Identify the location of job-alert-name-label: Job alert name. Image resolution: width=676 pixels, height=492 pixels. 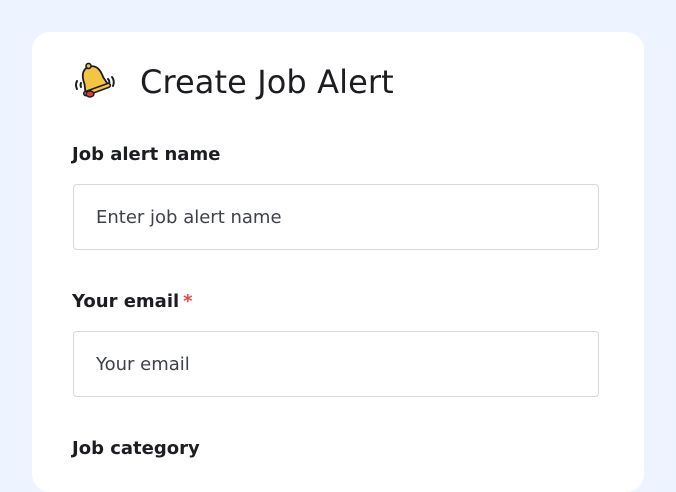
(146, 155).